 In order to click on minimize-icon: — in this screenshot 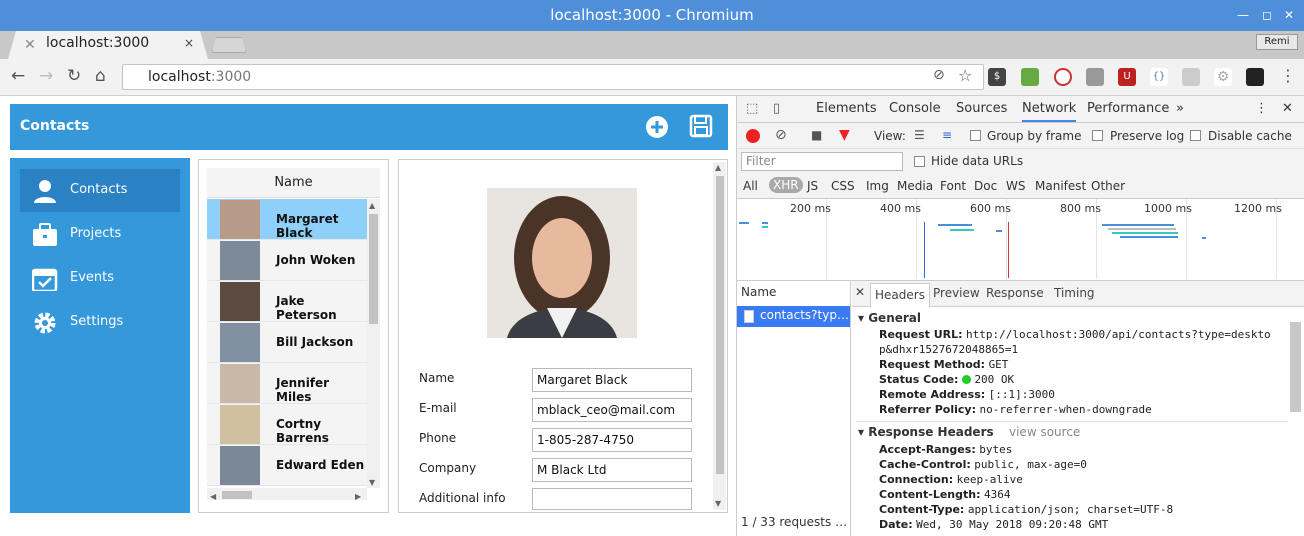, I will do `click(1243, 15)`.